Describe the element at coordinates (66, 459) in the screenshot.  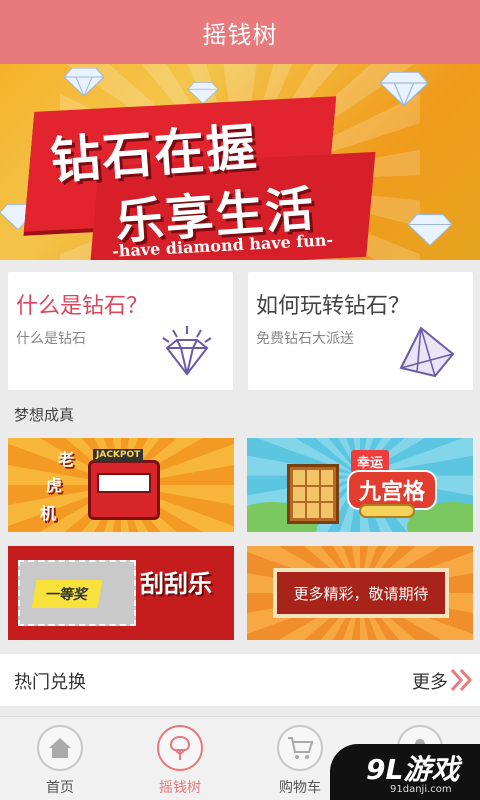
I see `slot-word: 老` at that location.